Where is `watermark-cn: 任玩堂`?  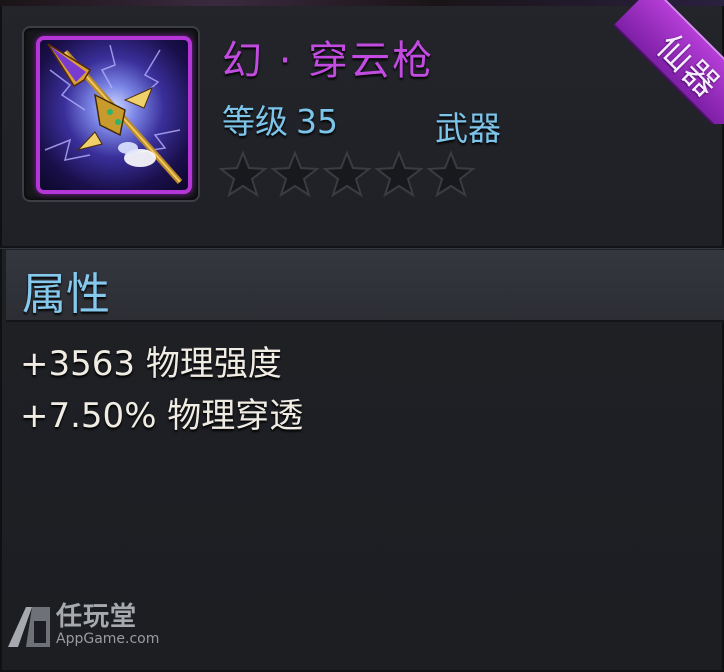 watermark-cn: 任玩堂 is located at coordinates (97, 617).